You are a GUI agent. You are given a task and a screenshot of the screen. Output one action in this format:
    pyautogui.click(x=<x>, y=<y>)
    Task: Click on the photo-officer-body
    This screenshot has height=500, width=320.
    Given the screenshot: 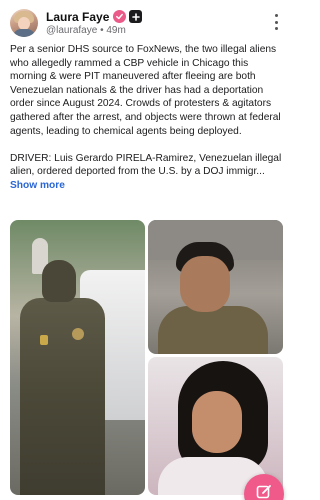 What is the action you would take?
    pyautogui.click(x=62, y=396)
    